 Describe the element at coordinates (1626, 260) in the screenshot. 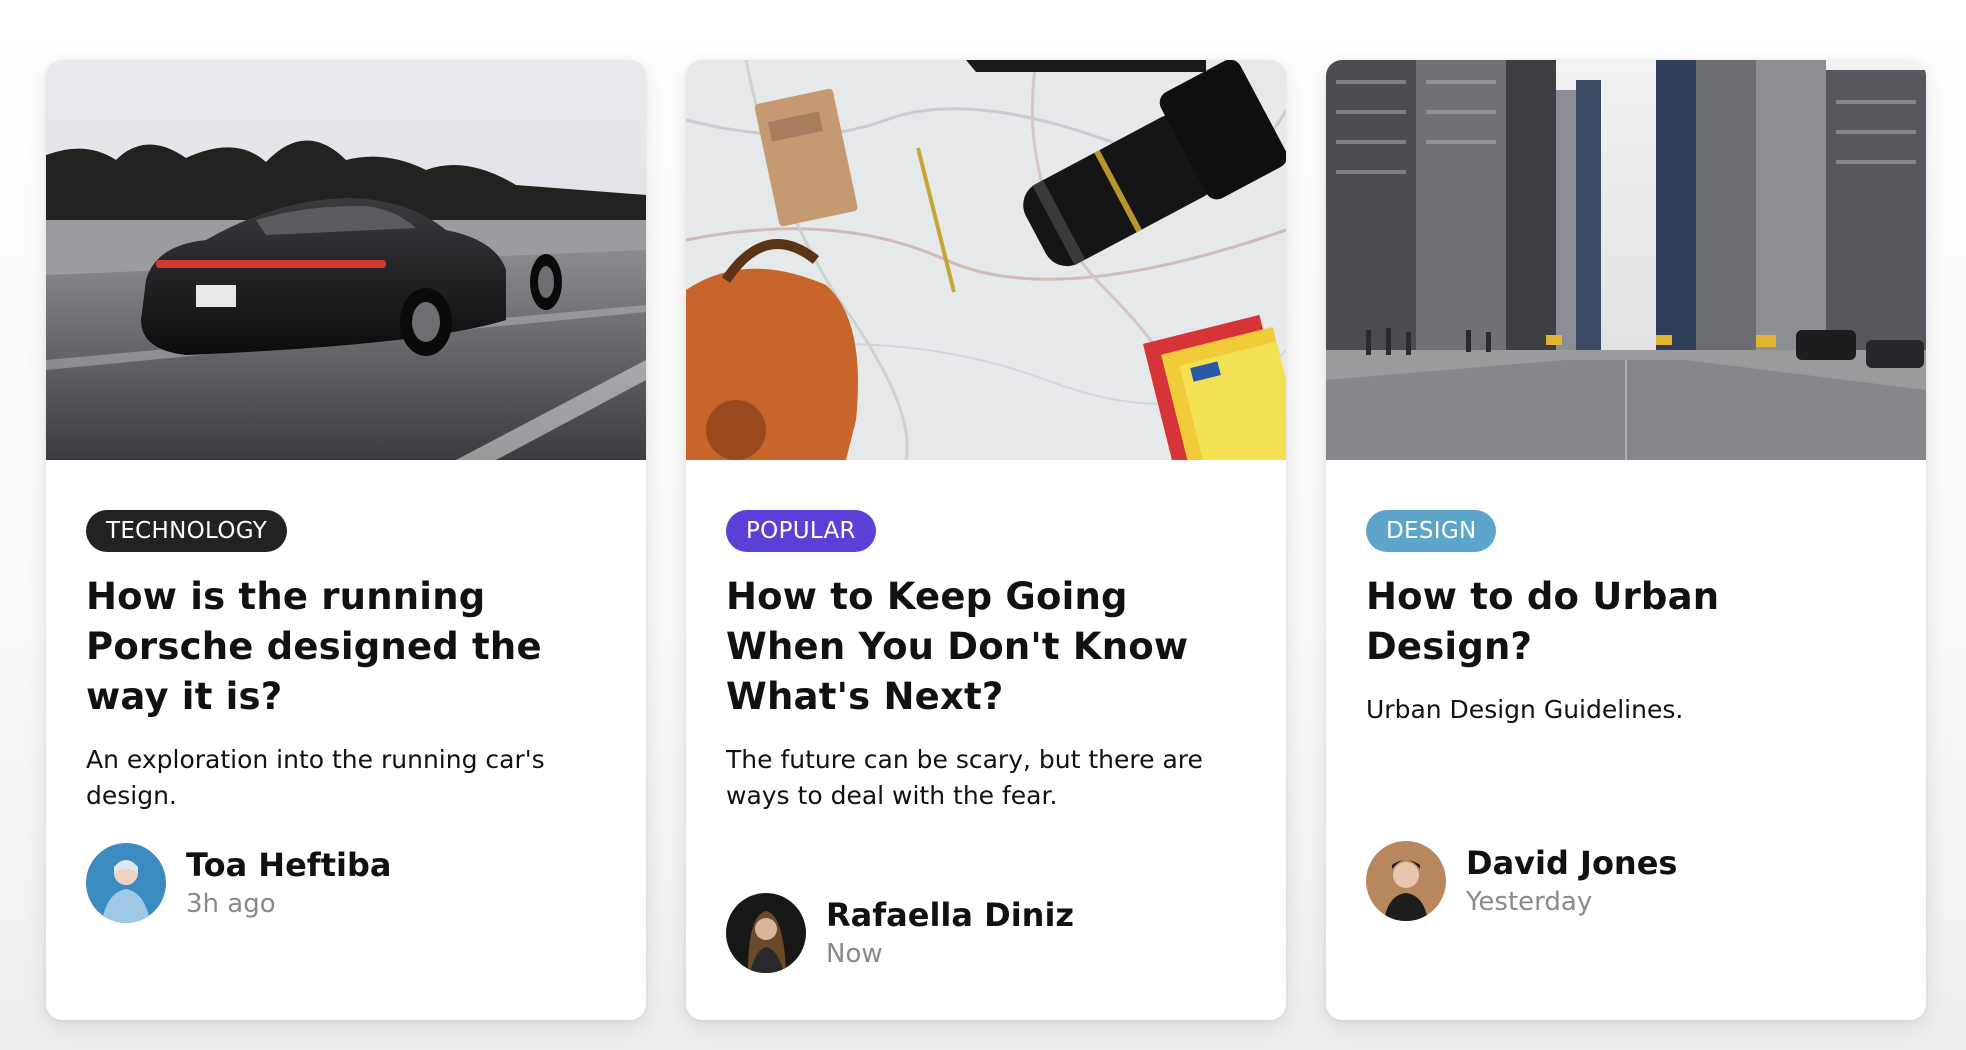

I see `card-image-city-street` at that location.